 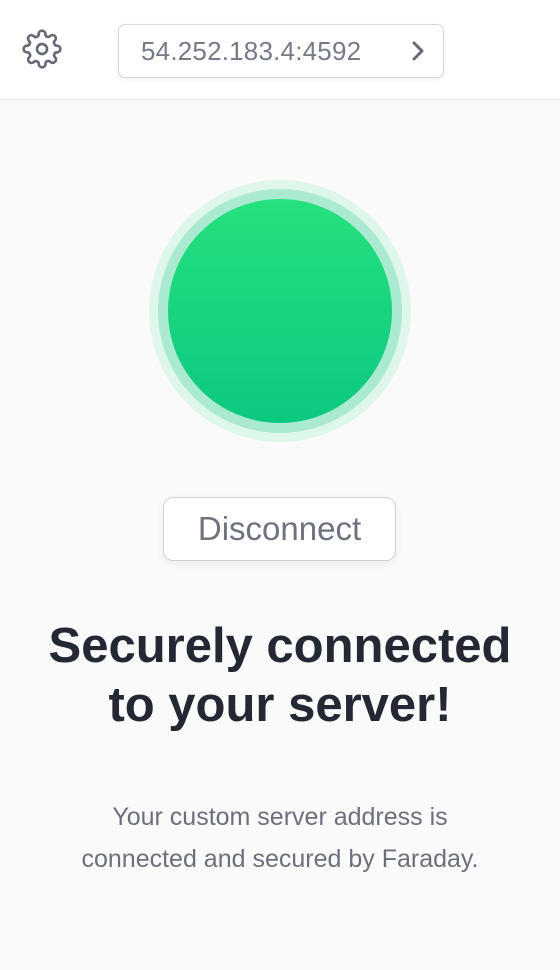 What do you see at coordinates (280, 859) in the screenshot?
I see `description-line-2: connected and secured by Faraday.` at bounding box center [280, 859].